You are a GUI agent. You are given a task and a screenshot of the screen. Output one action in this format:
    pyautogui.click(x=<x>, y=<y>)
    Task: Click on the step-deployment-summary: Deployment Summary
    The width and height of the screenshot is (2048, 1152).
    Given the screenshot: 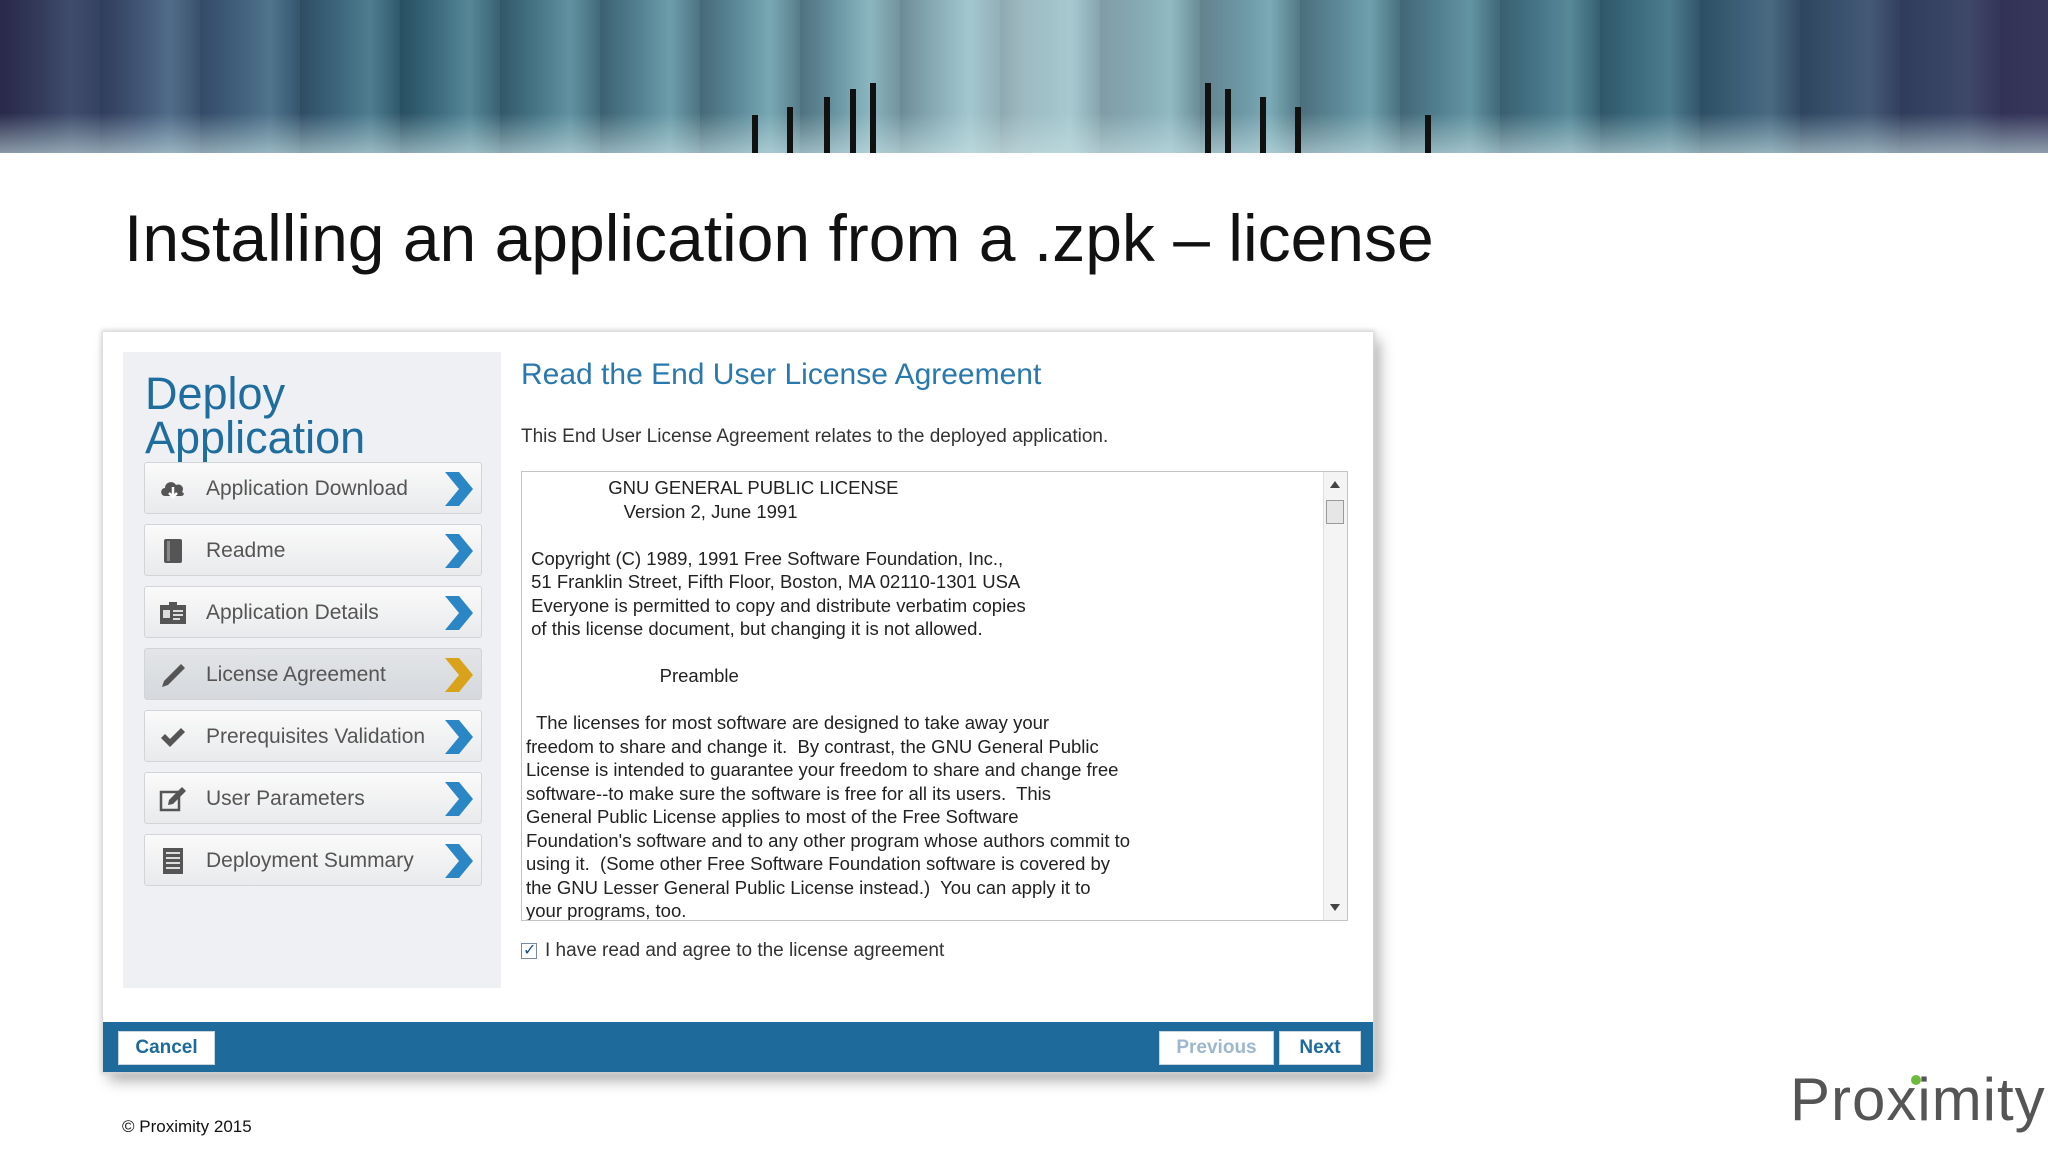 What is the action you would take?
    pyautogui.click(x=313, y=860)
    